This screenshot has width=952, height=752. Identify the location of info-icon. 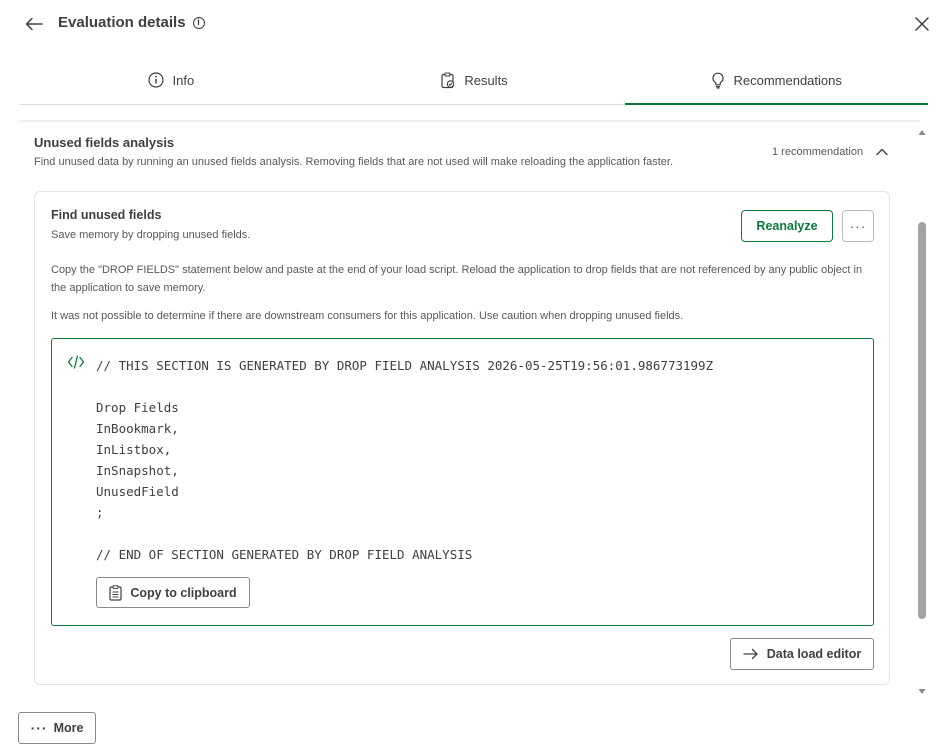
(156, 80).